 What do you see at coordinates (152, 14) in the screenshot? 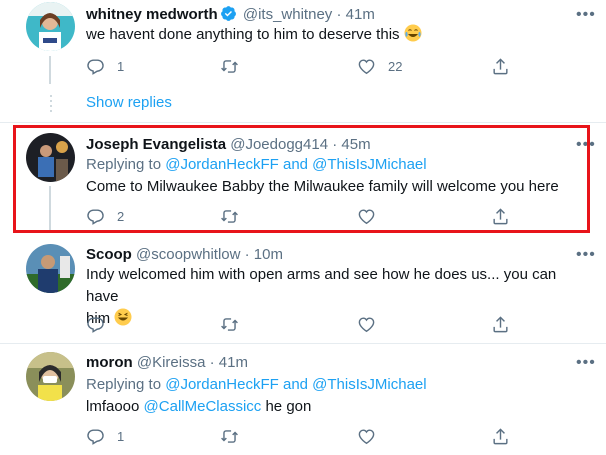
I see `display-name: whitney medworth` at bounding box center [152, 14].